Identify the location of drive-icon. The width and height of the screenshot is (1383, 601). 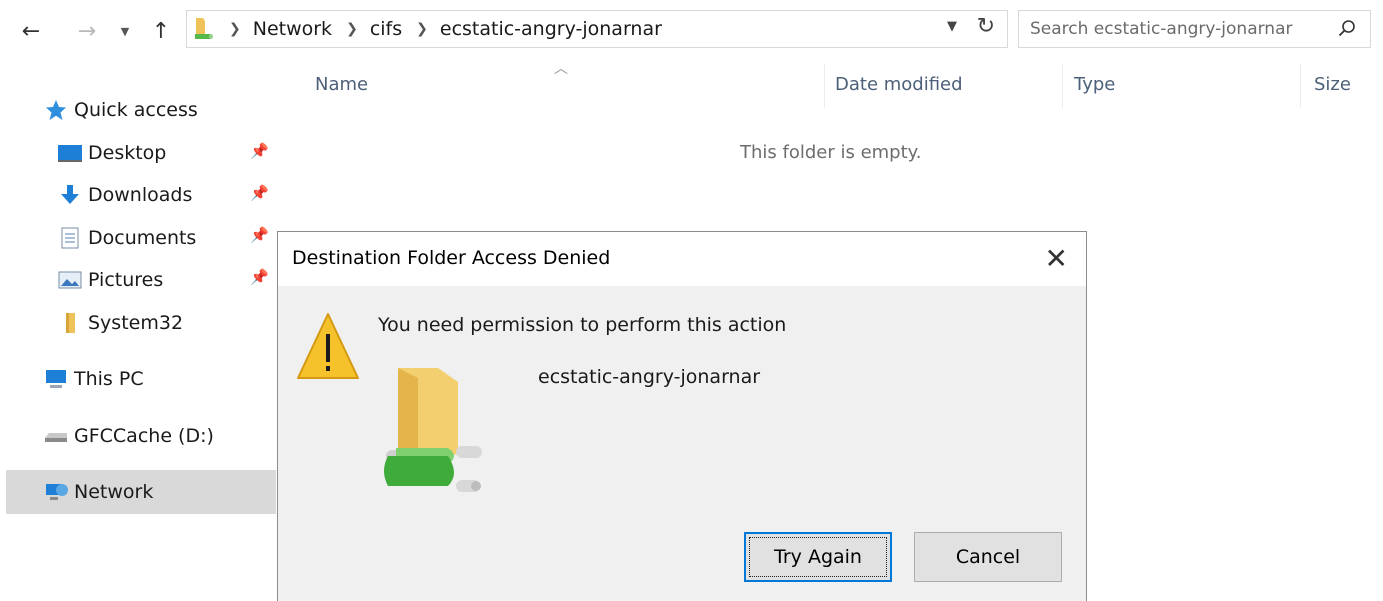
(56, 436).